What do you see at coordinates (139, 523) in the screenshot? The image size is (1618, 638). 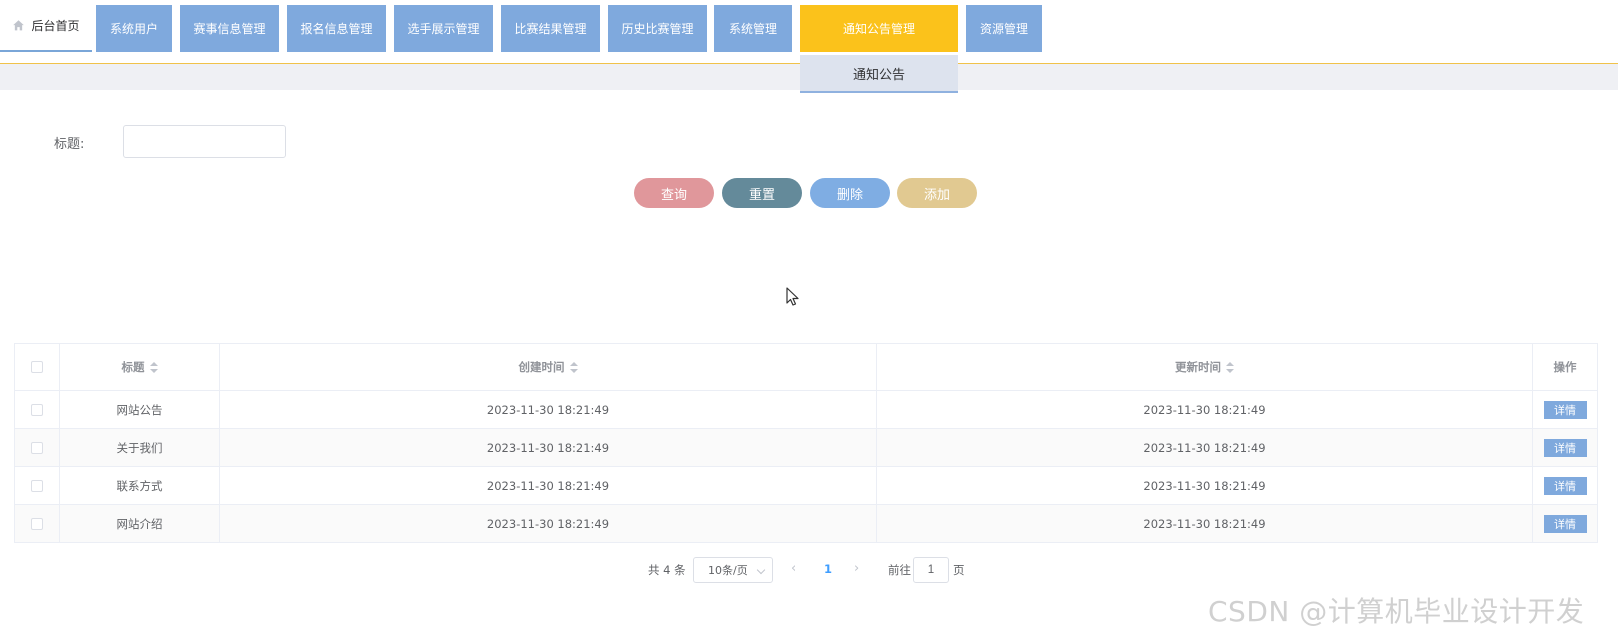 I see `row-title: 网站介绍` at bounding box center [139, 523].